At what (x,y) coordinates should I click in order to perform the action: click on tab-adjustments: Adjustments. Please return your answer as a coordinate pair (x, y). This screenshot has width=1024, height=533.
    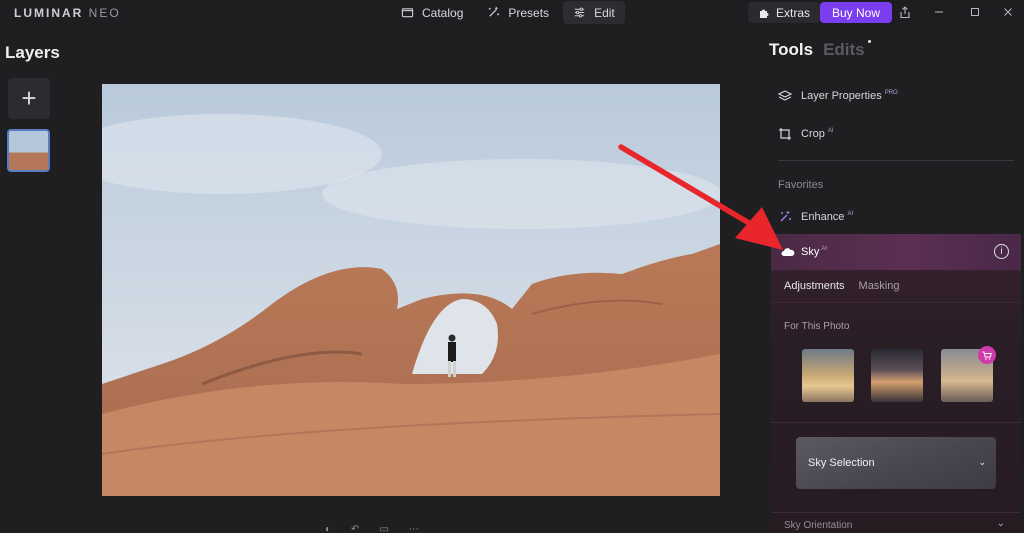
    Looking at the image, I should click on (814, 286).